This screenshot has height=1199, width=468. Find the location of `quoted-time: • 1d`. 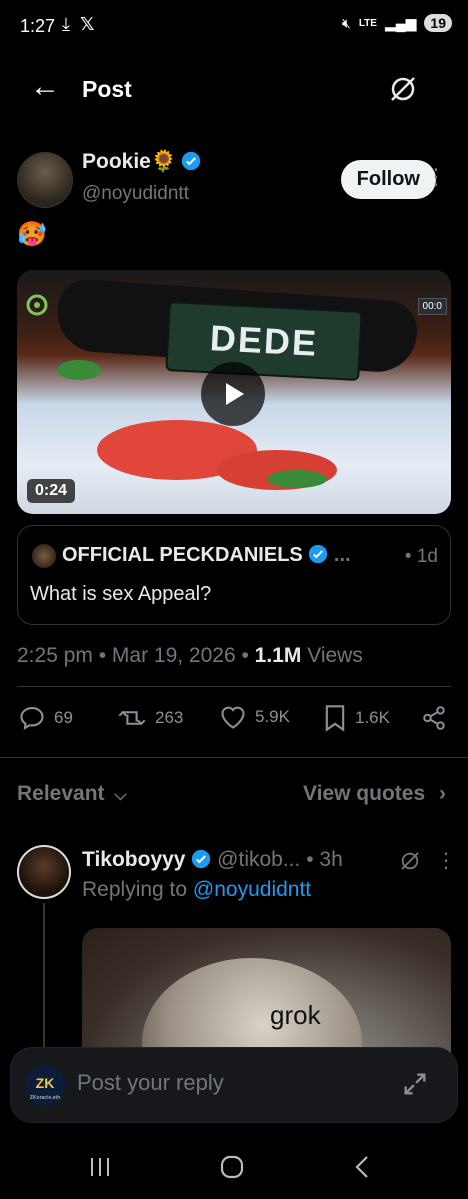

quoted-time: • 1d is located at coordinates (421, 556).